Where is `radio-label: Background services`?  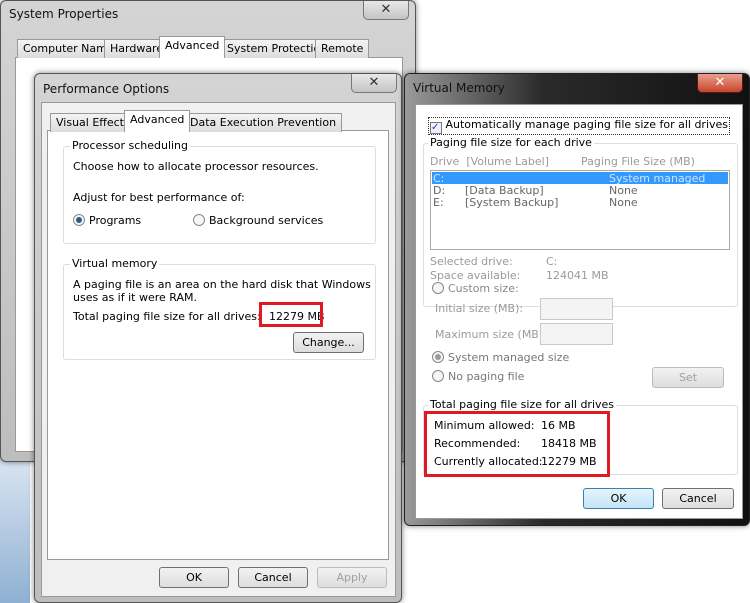
radio-label: Background services is located at coordinates (266, 220).